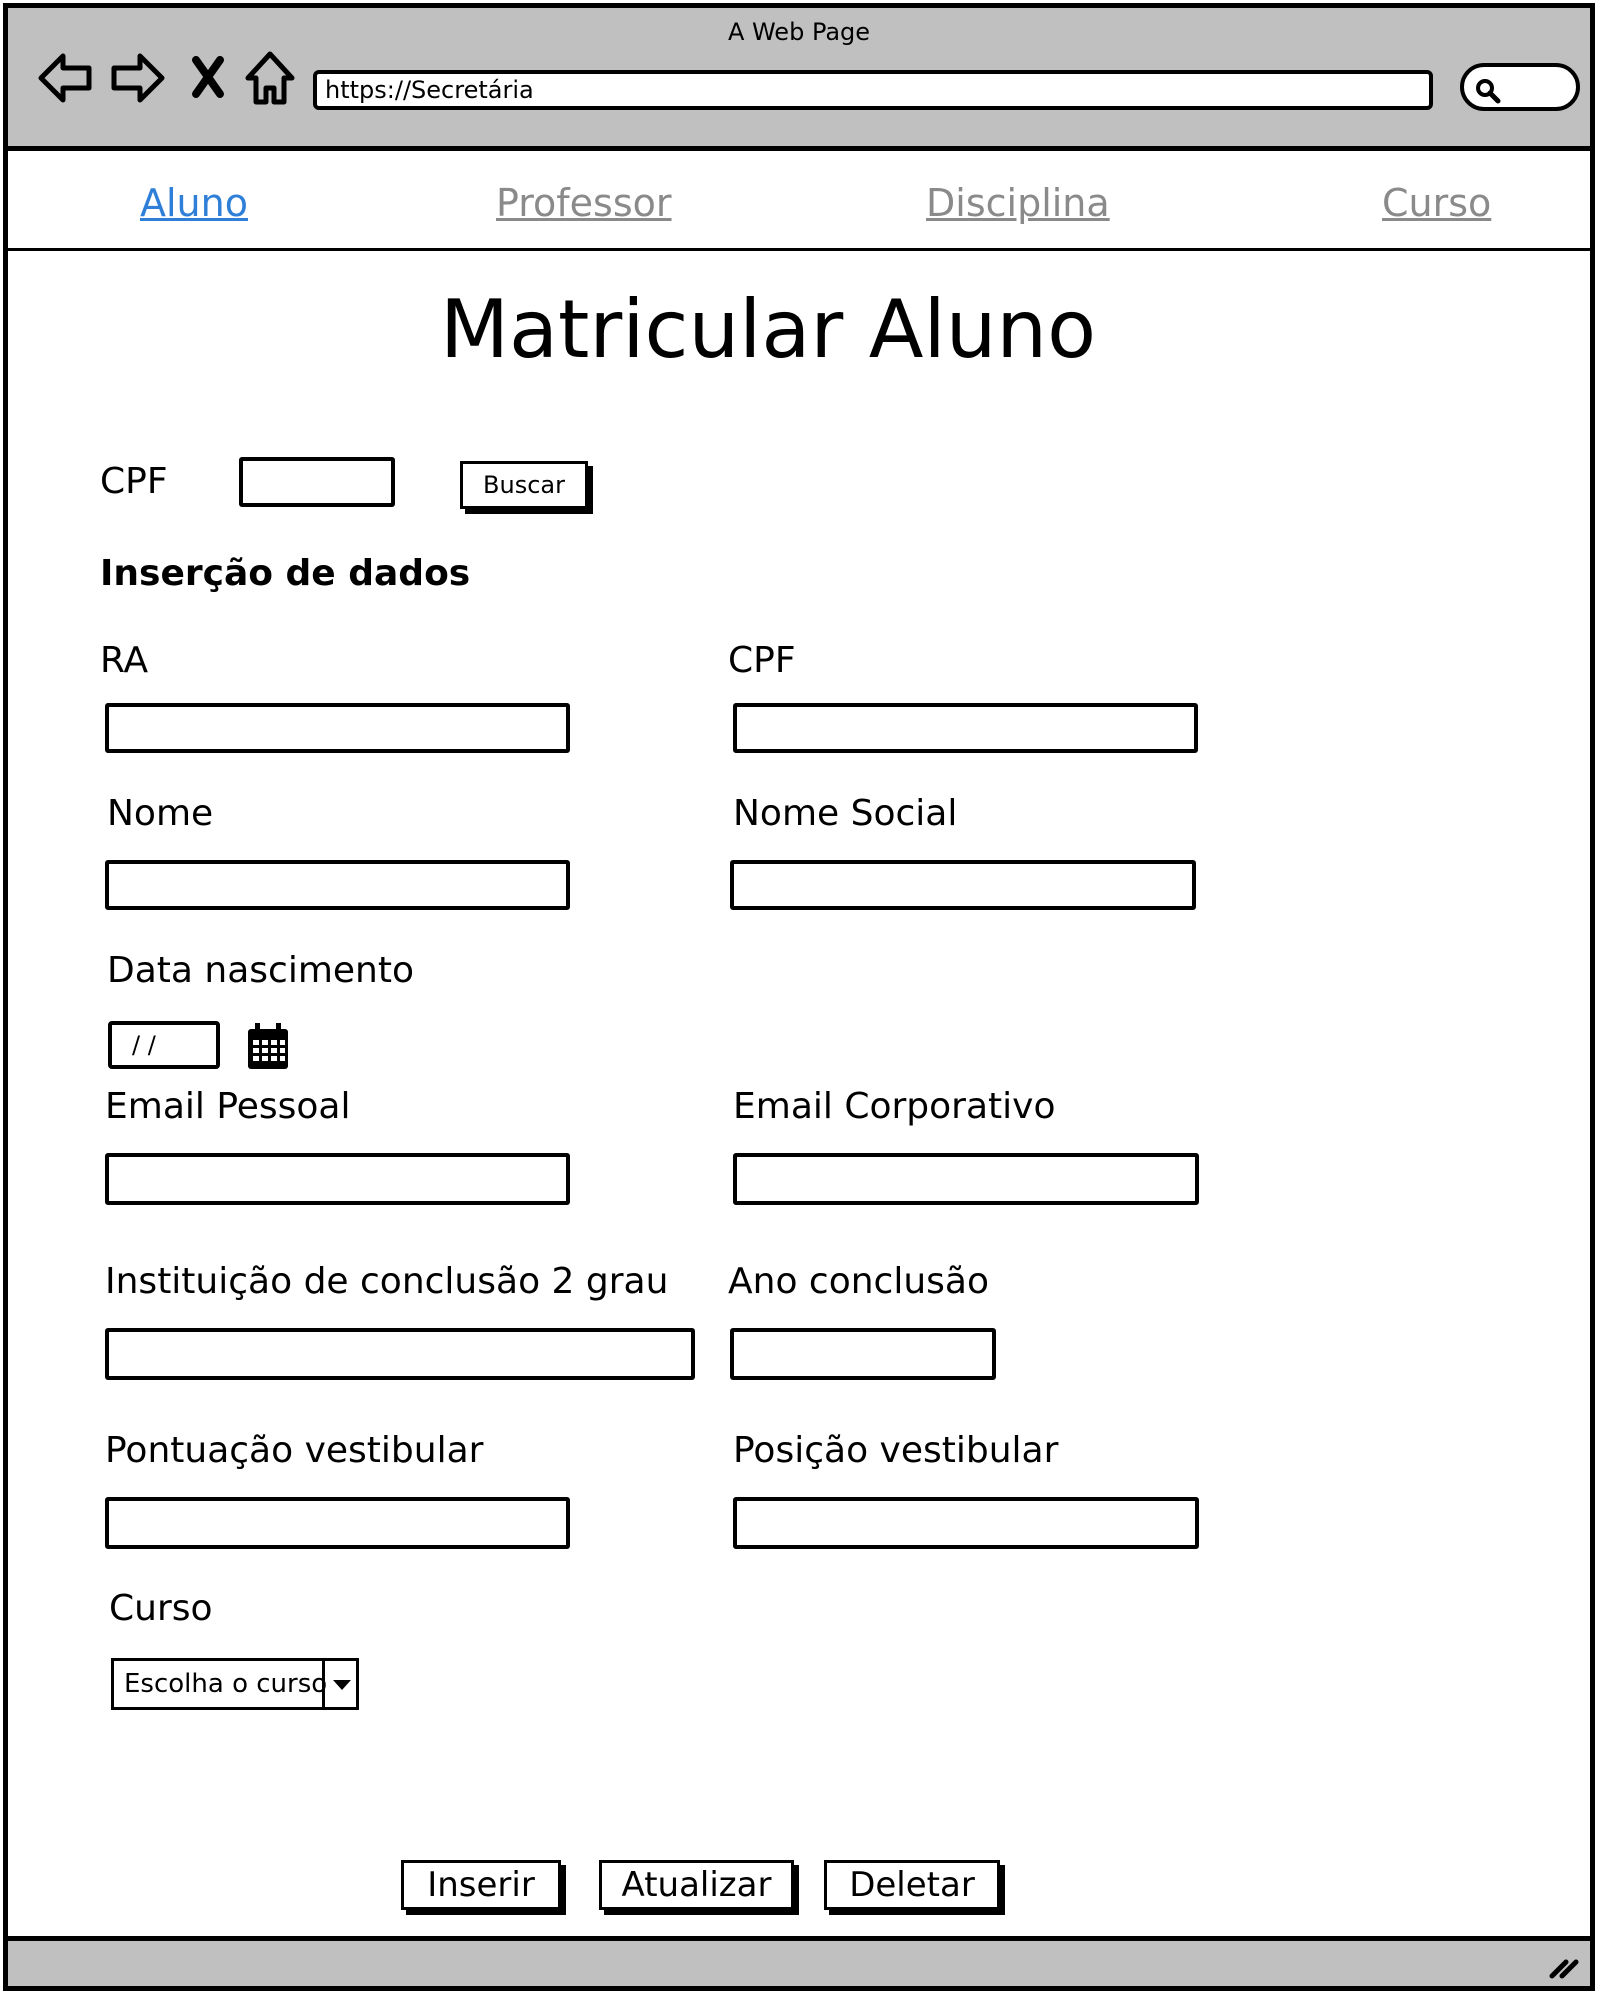 The width and height of the screenshot is (1600, 1996). What do you see at coordinates (164, 1045) in the screenshot?
I see `data-nascimento-input: / /` at bounding box center [164, 1045].